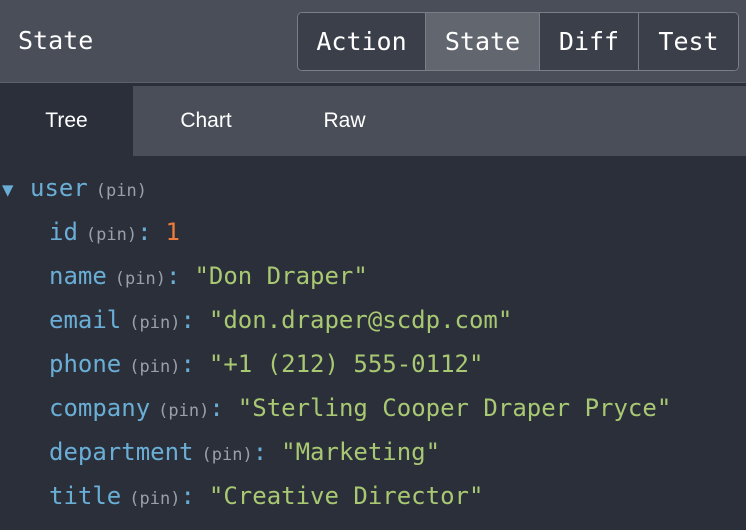  Describe the element at coordinates (362, 41) in the screenshot. I see `mode-button-action: Action` at that location.